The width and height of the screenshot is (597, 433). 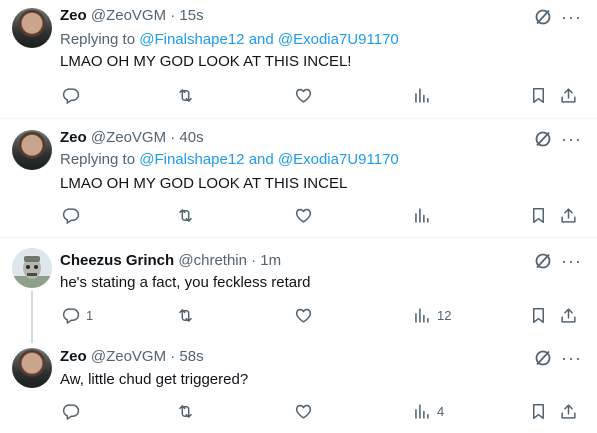 I want to click on tweet-text: LMAO OH MY GOD LOOK AT THIS INCEL, so click(x=204, y=183).